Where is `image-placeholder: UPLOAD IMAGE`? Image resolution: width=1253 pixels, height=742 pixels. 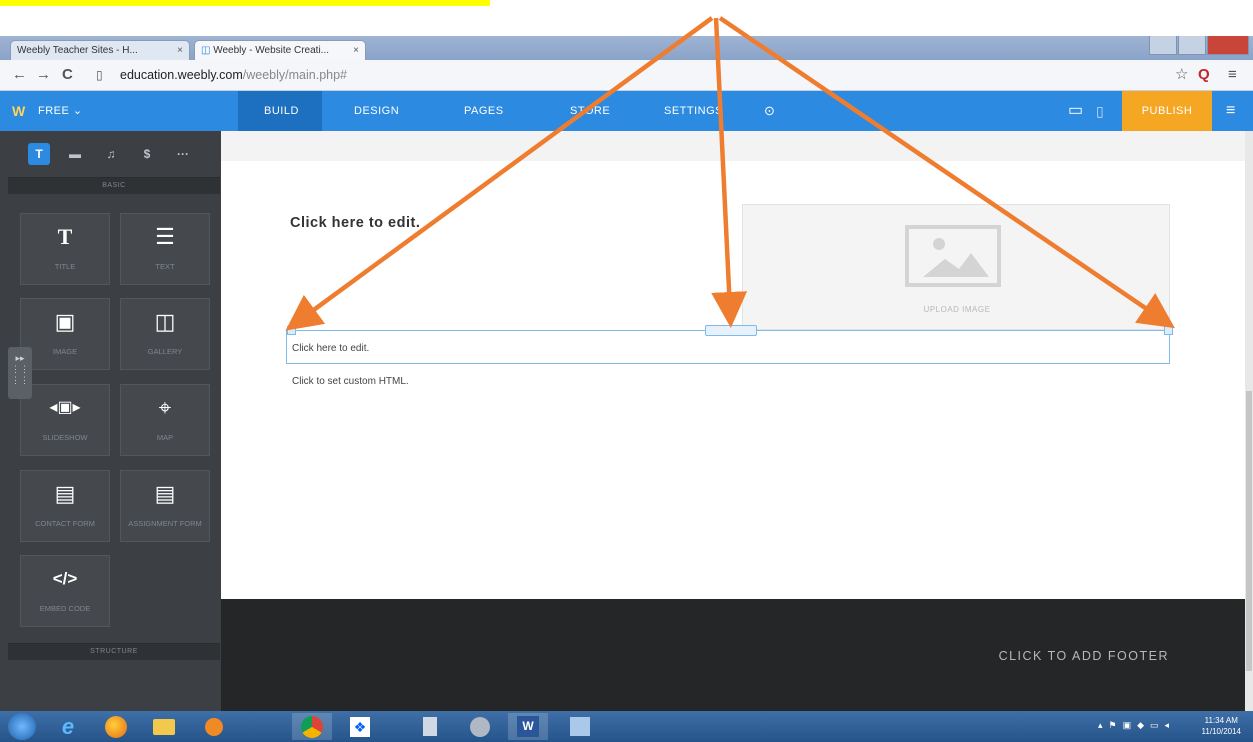 image-placeholder: UPLOAD IMAGE is located at coordinates (956, 267).